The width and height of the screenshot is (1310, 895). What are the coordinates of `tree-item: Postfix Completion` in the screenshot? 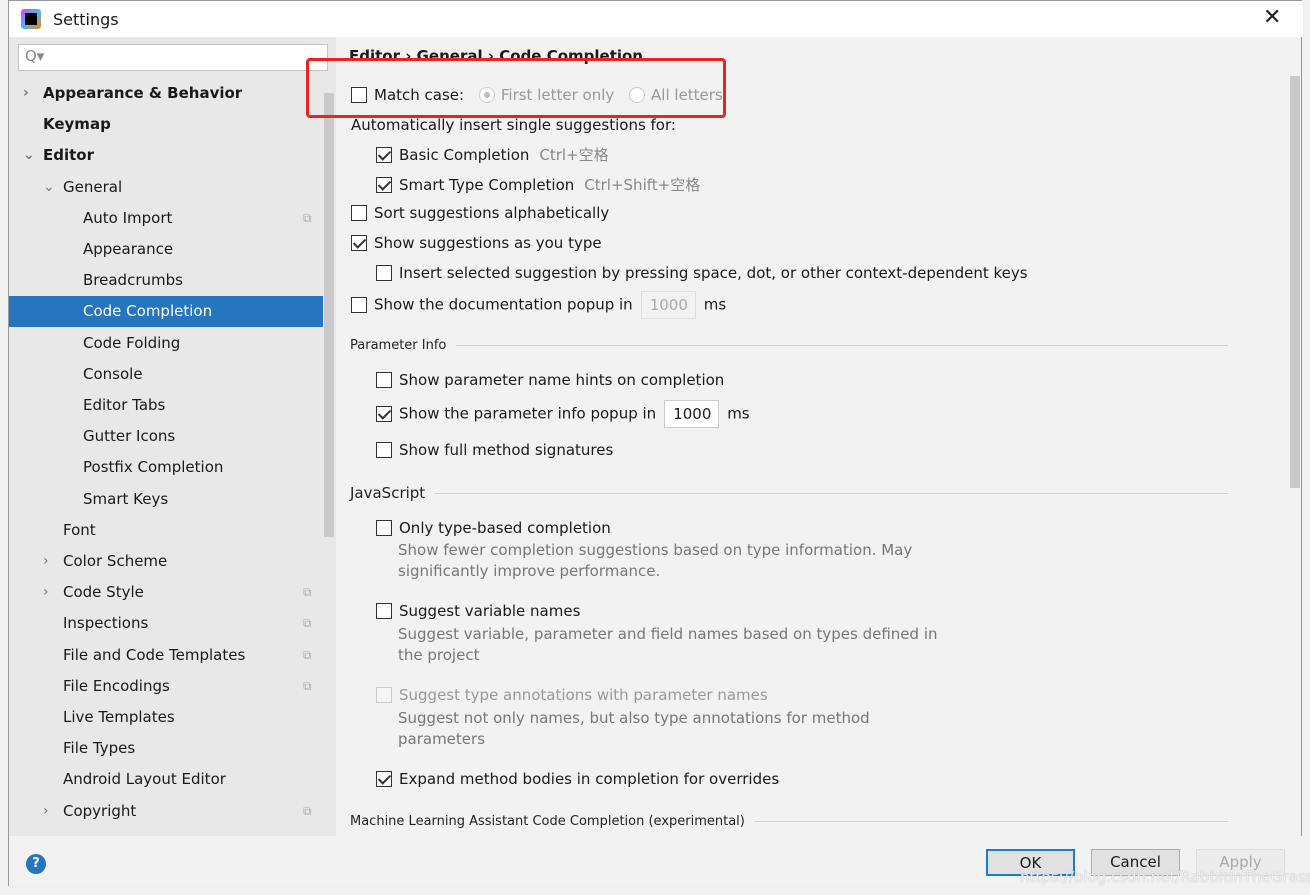 It's located at (166, 467).